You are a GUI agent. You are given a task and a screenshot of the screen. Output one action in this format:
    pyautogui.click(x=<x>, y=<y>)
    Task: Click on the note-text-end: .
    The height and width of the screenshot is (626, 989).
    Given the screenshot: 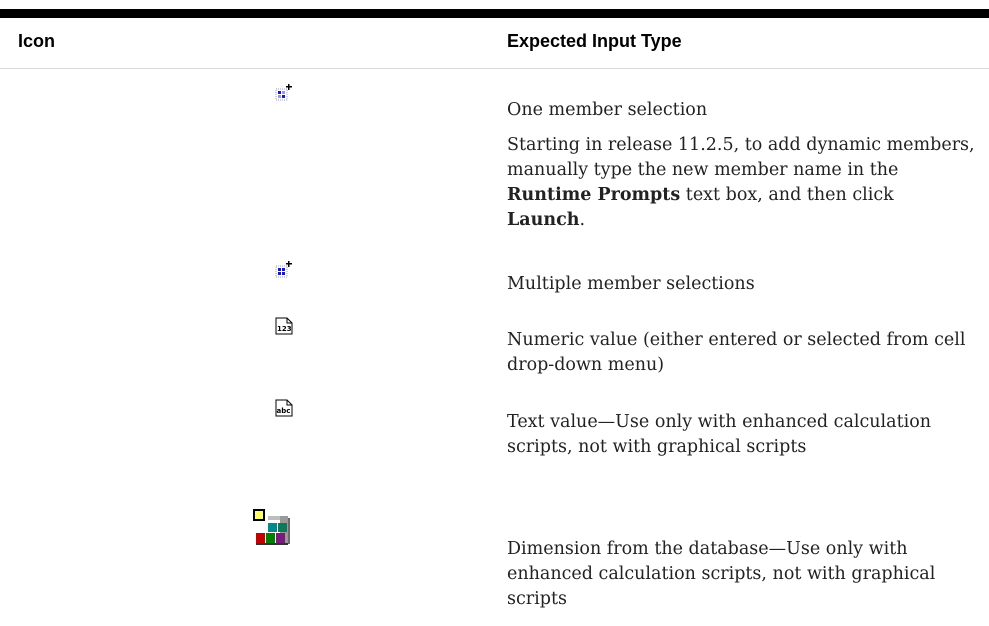 What is the action you would take?
    pyautogui.click(x=582, y=220)
    